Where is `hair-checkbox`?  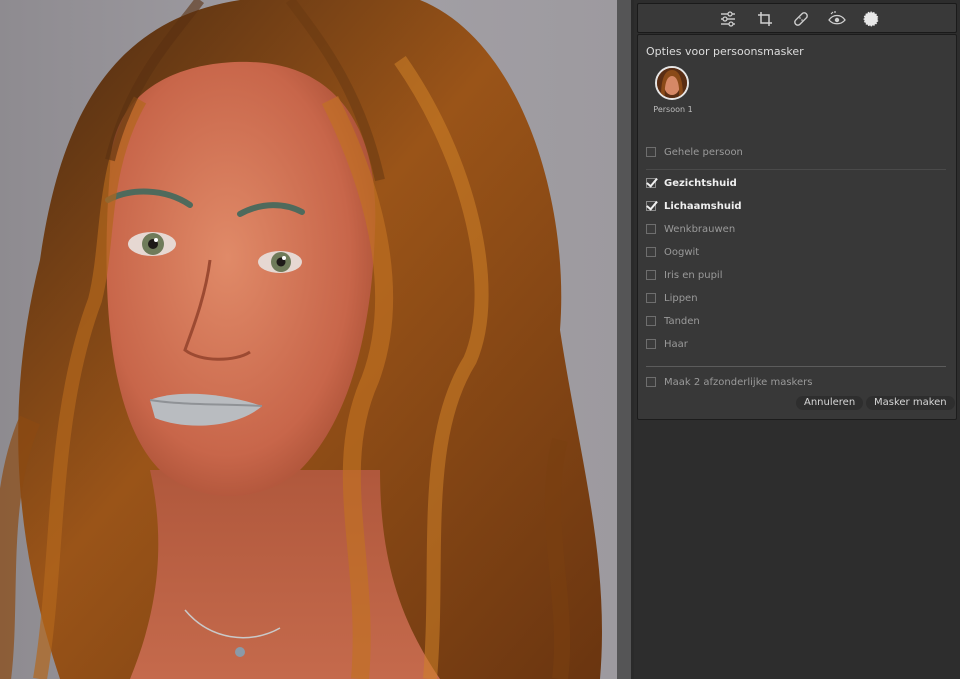 hair-checkbox is located at coordinates (651, 344).